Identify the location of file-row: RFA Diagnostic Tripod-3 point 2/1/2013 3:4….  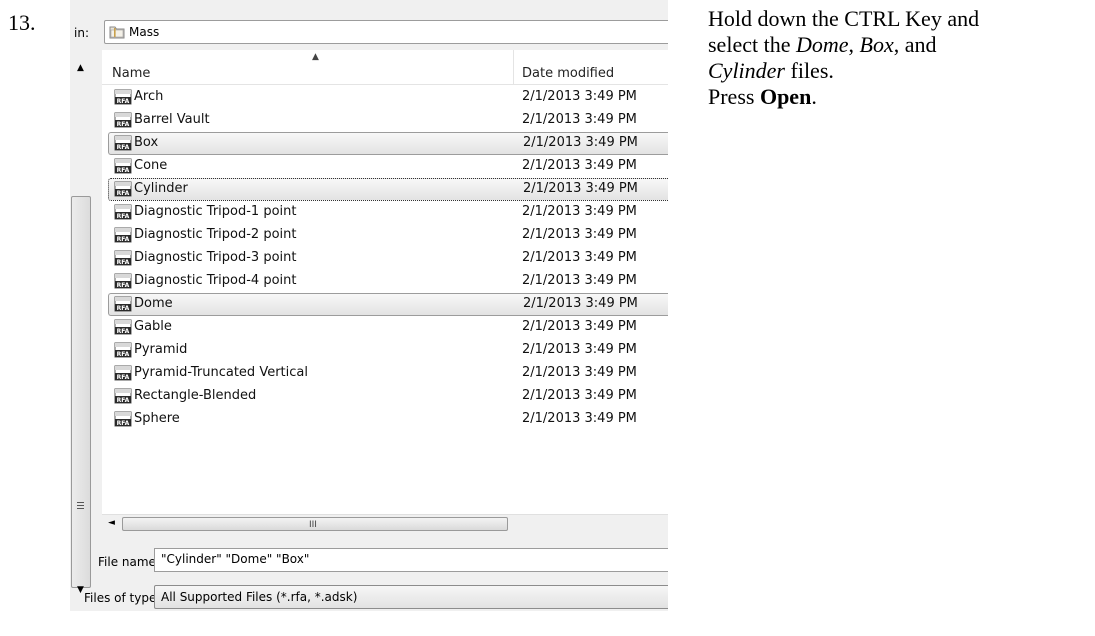
(385, 258).